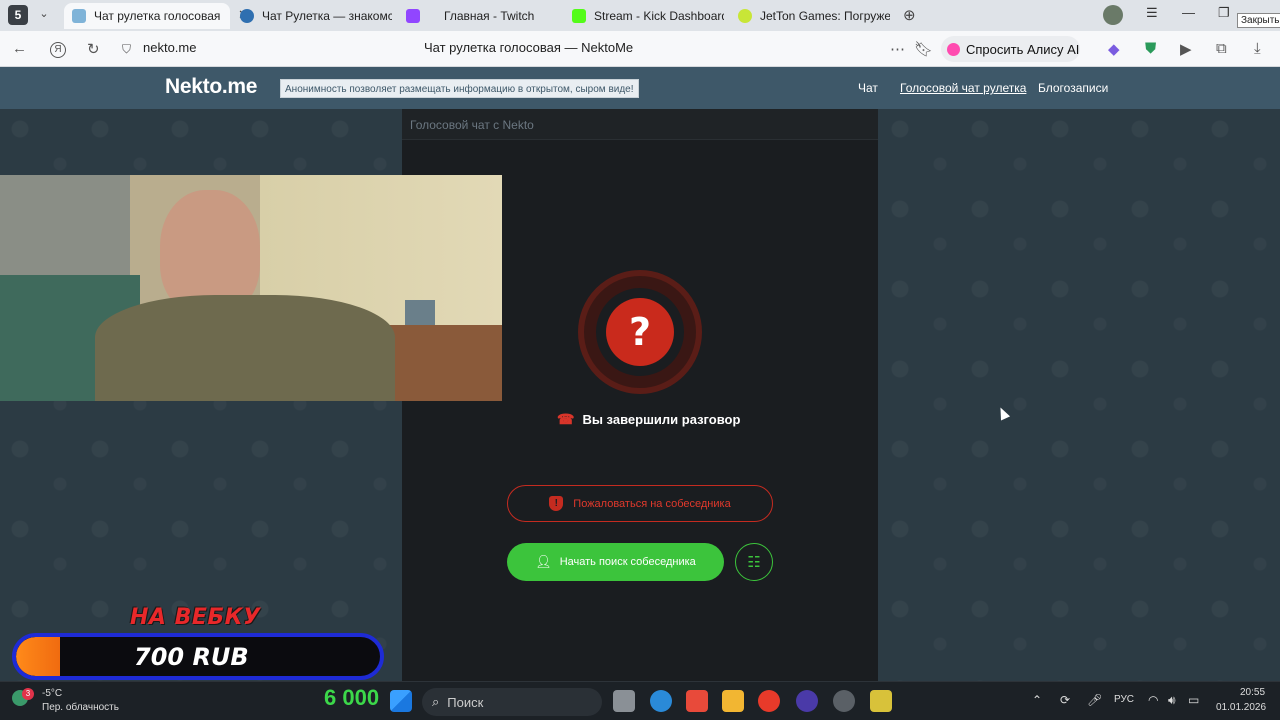  I want to click on hang-up-icon: ☎, so click(566, 419).